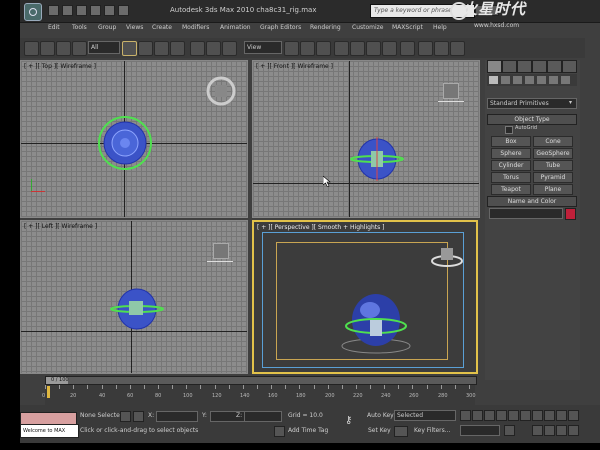 This screenshot has height=450, width=600. What do you see at coordinates (489, 415) in the screenshot?
I see `play-icon` at bounding box center [489, 415].